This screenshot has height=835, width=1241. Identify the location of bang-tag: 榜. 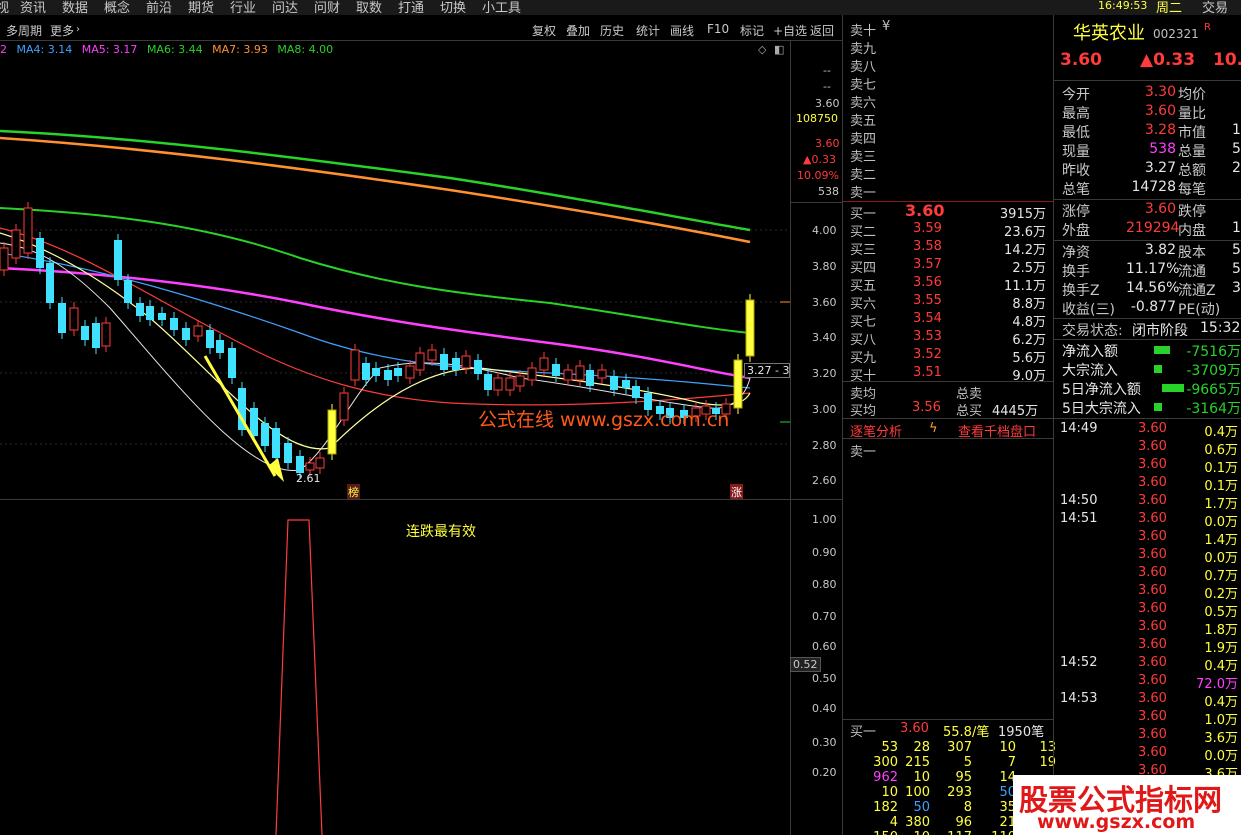
(353, 492).